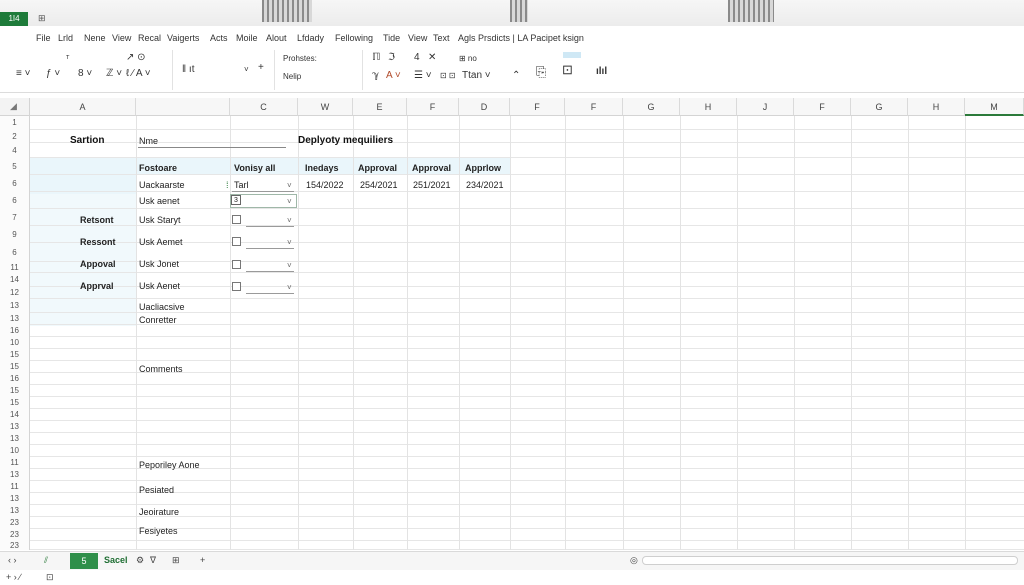 The image size is (1024, 585). What do you see at coordinates (140, 560) in the screenshot?
I see `settings-icon: ⚙` at bounding box center [140, 560].